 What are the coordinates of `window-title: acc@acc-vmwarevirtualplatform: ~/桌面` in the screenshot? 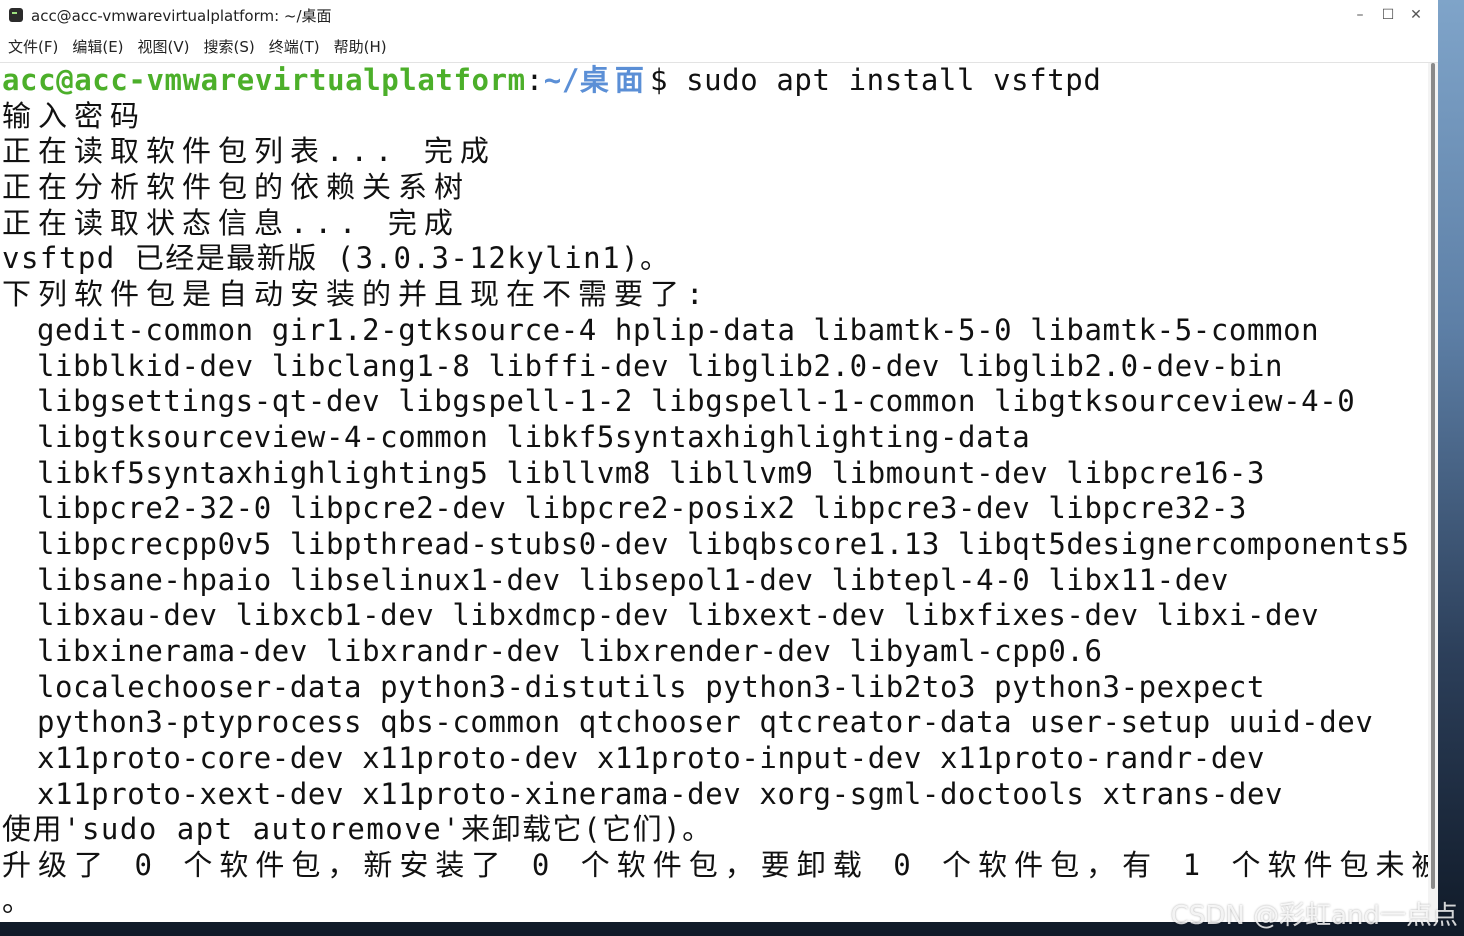 It's located at (181, 15).